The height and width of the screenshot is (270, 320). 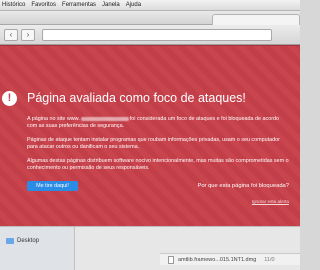 I want to click on address-bar, so click(x=157, y=35).